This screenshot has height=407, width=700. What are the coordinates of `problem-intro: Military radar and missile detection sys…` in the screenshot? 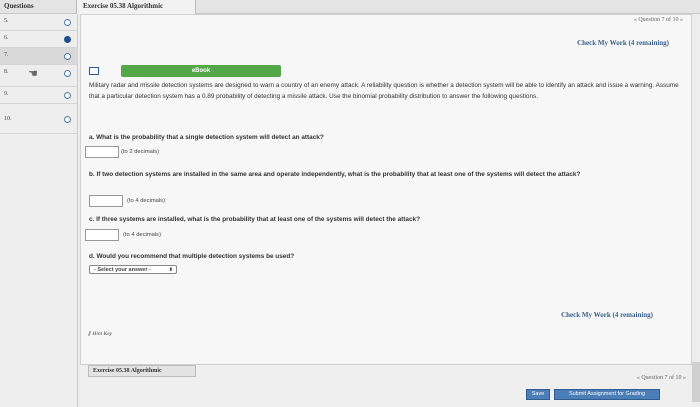 It's located at (384, 91).